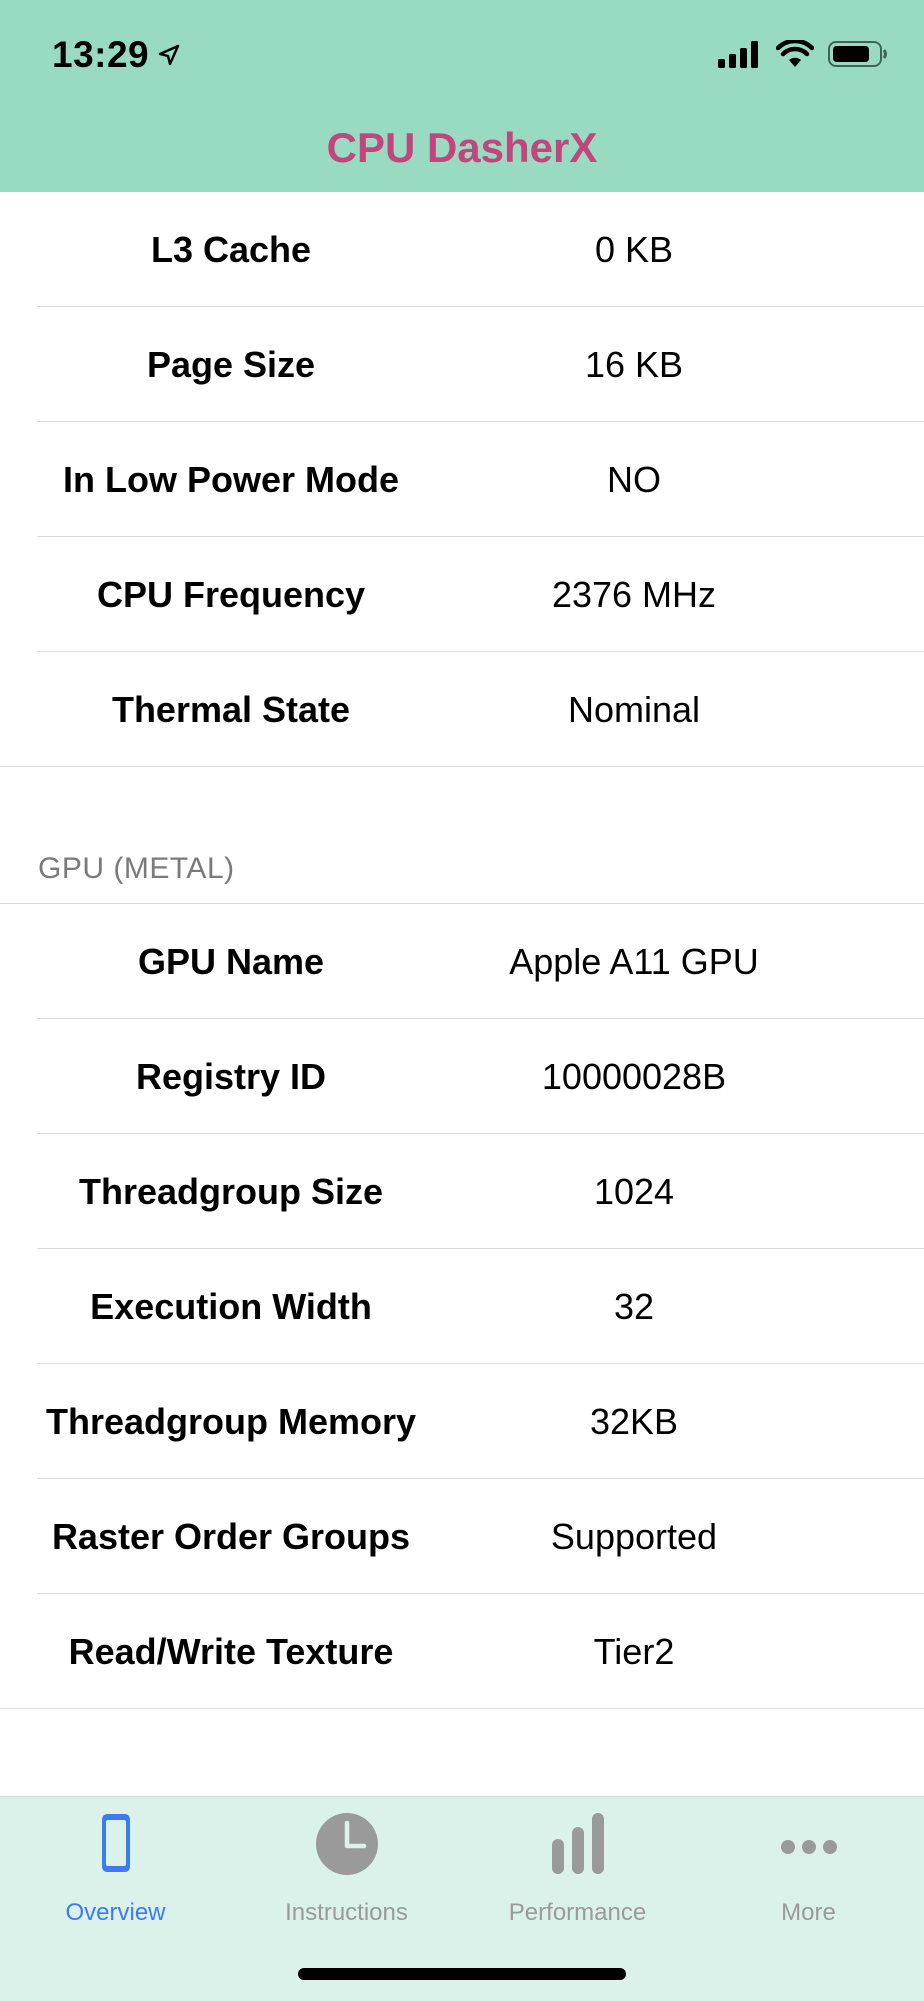 This screenshot has height=2001, width=924. I want to click on bar-chart-icon, so click(577, 1843).